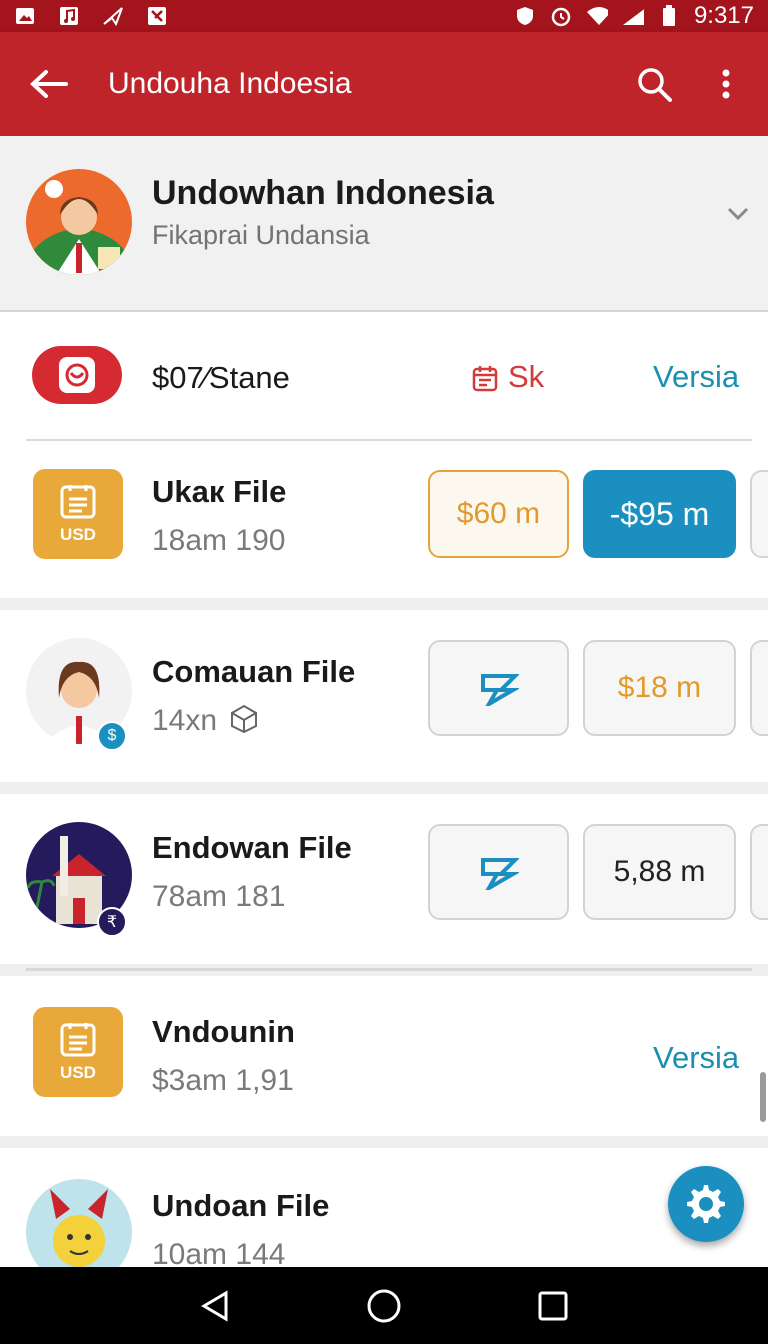 The image size is (768, 1344). I want to click on wifi-icon, so click(597, 16).